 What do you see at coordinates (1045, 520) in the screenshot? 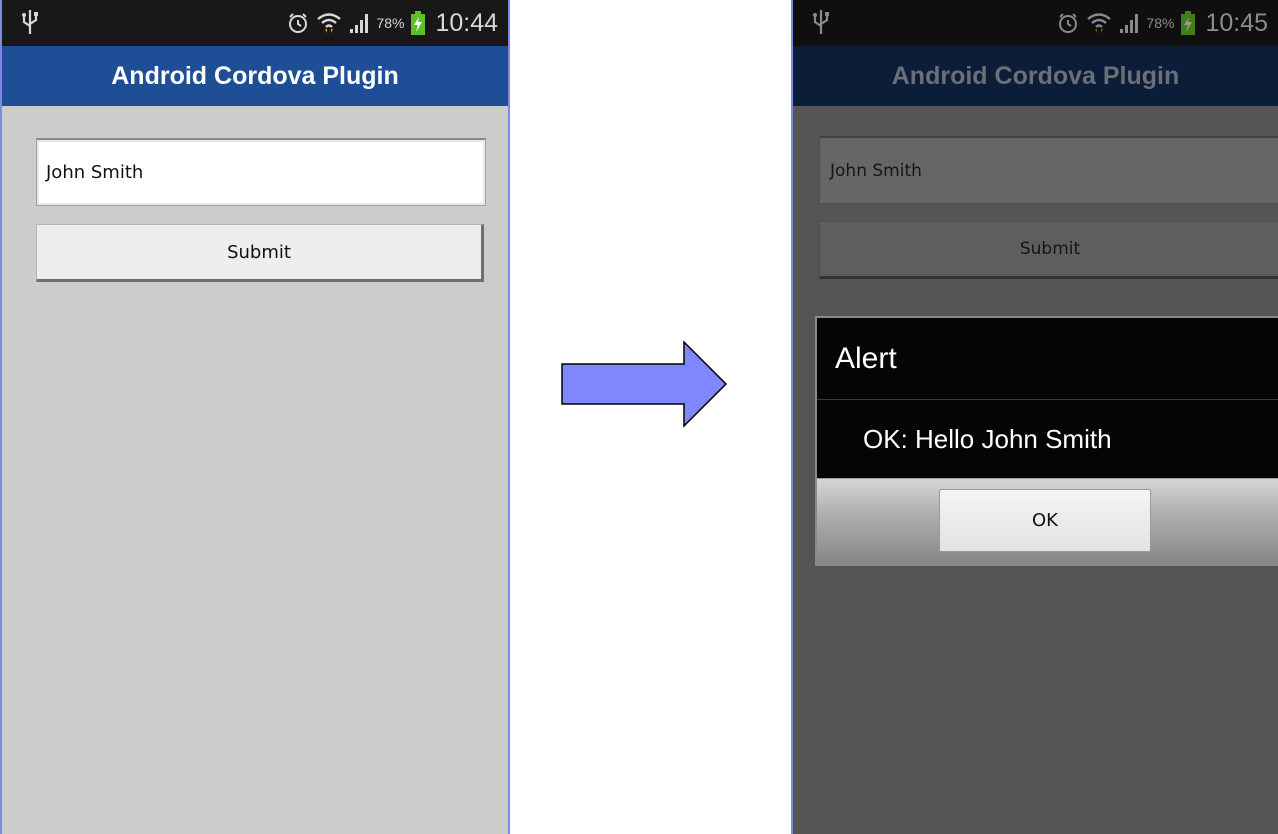
I see `ok-button: OK` at bounding box center [1045, 520].